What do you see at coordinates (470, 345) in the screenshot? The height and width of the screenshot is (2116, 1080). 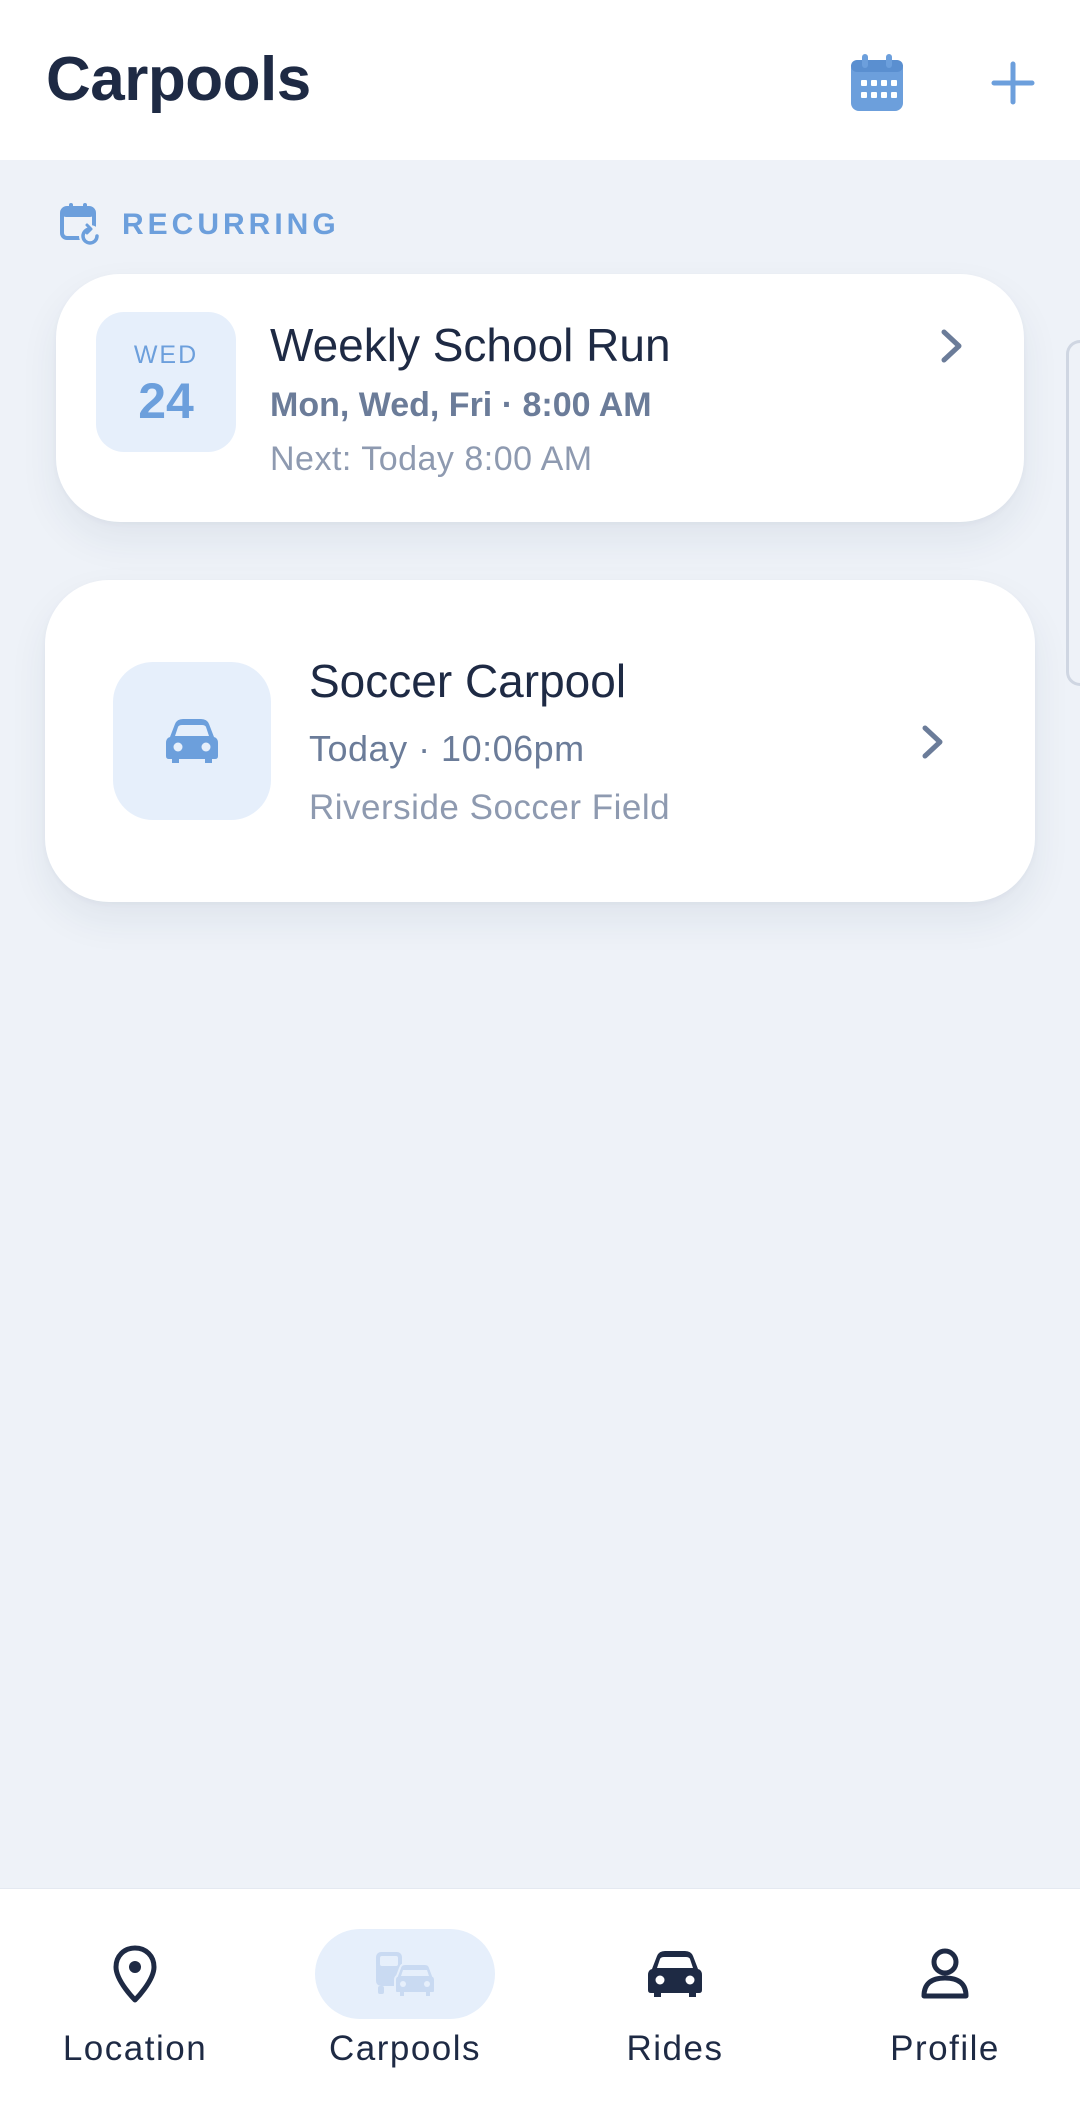 I see `recurring-card-title: Weekly School Run` at bounding box center [470, 345].